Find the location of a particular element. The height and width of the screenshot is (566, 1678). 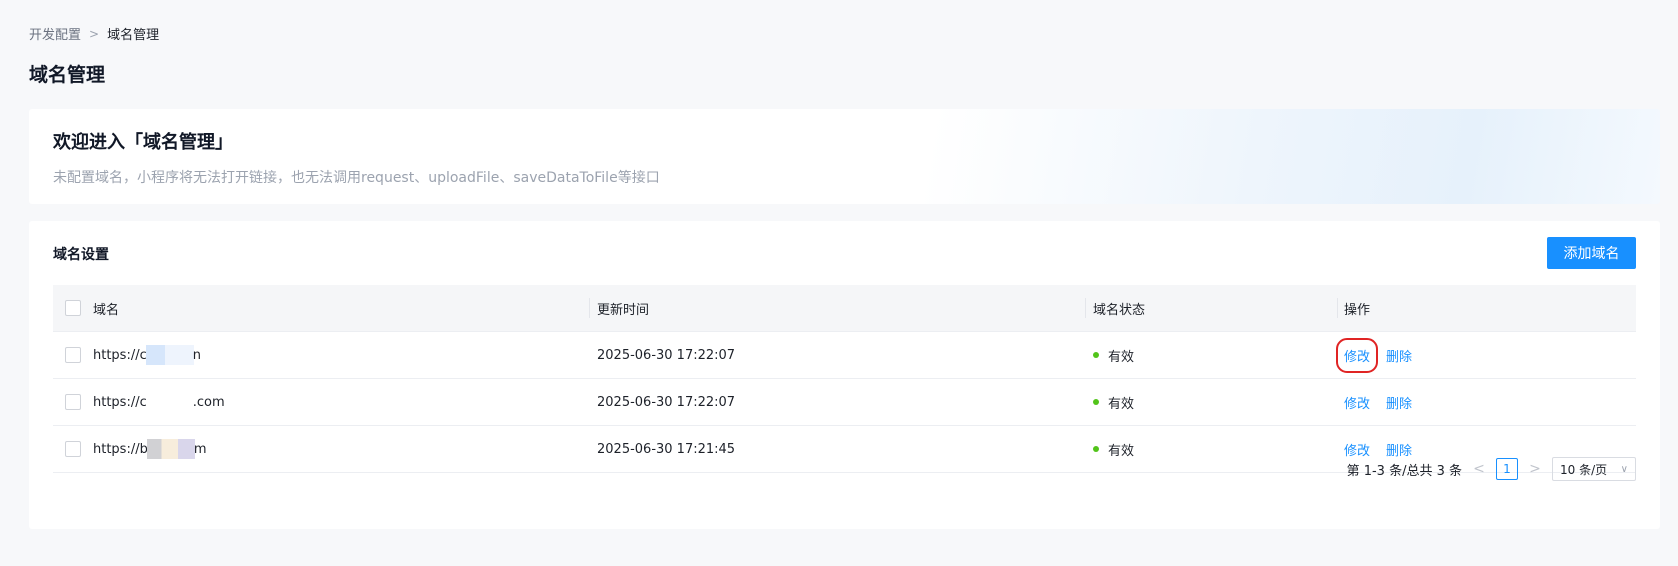

page-title: 域名管理 is located at coordinates (67, 75).